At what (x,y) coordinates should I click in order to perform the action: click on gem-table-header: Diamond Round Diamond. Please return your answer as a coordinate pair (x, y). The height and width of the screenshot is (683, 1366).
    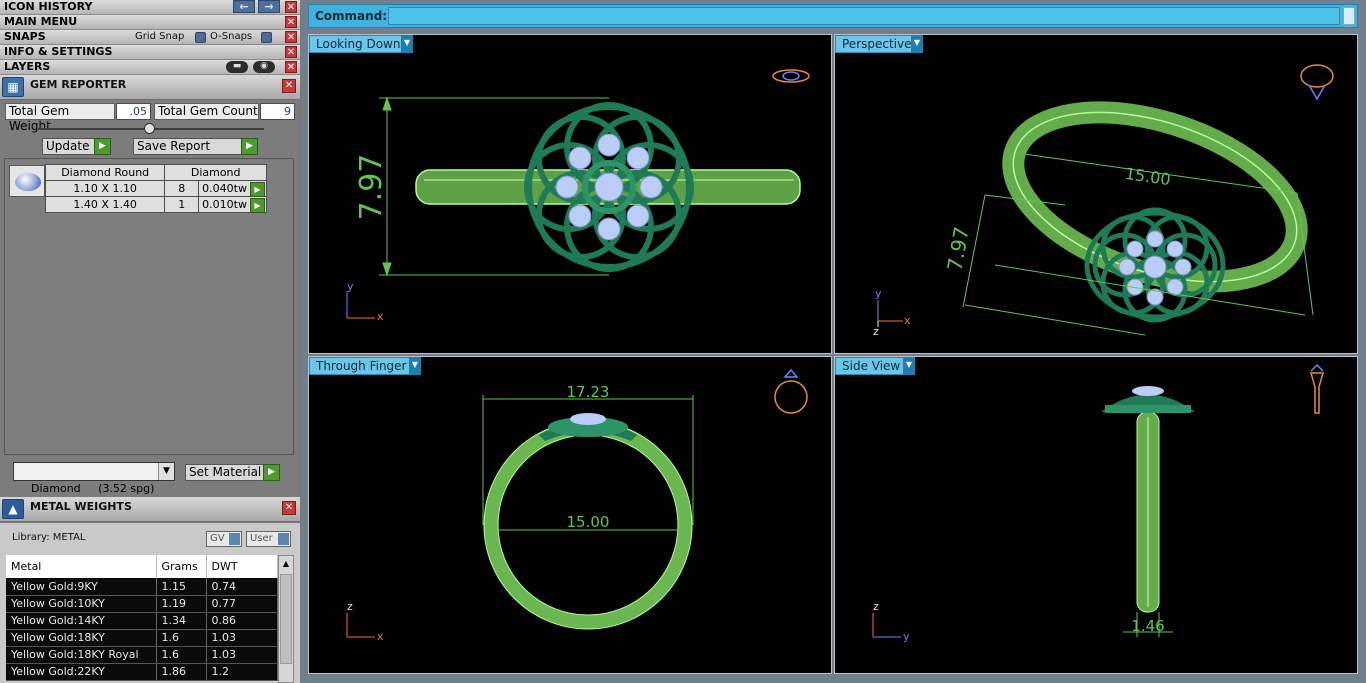
    Looking at the image, I should click on (155, 172).